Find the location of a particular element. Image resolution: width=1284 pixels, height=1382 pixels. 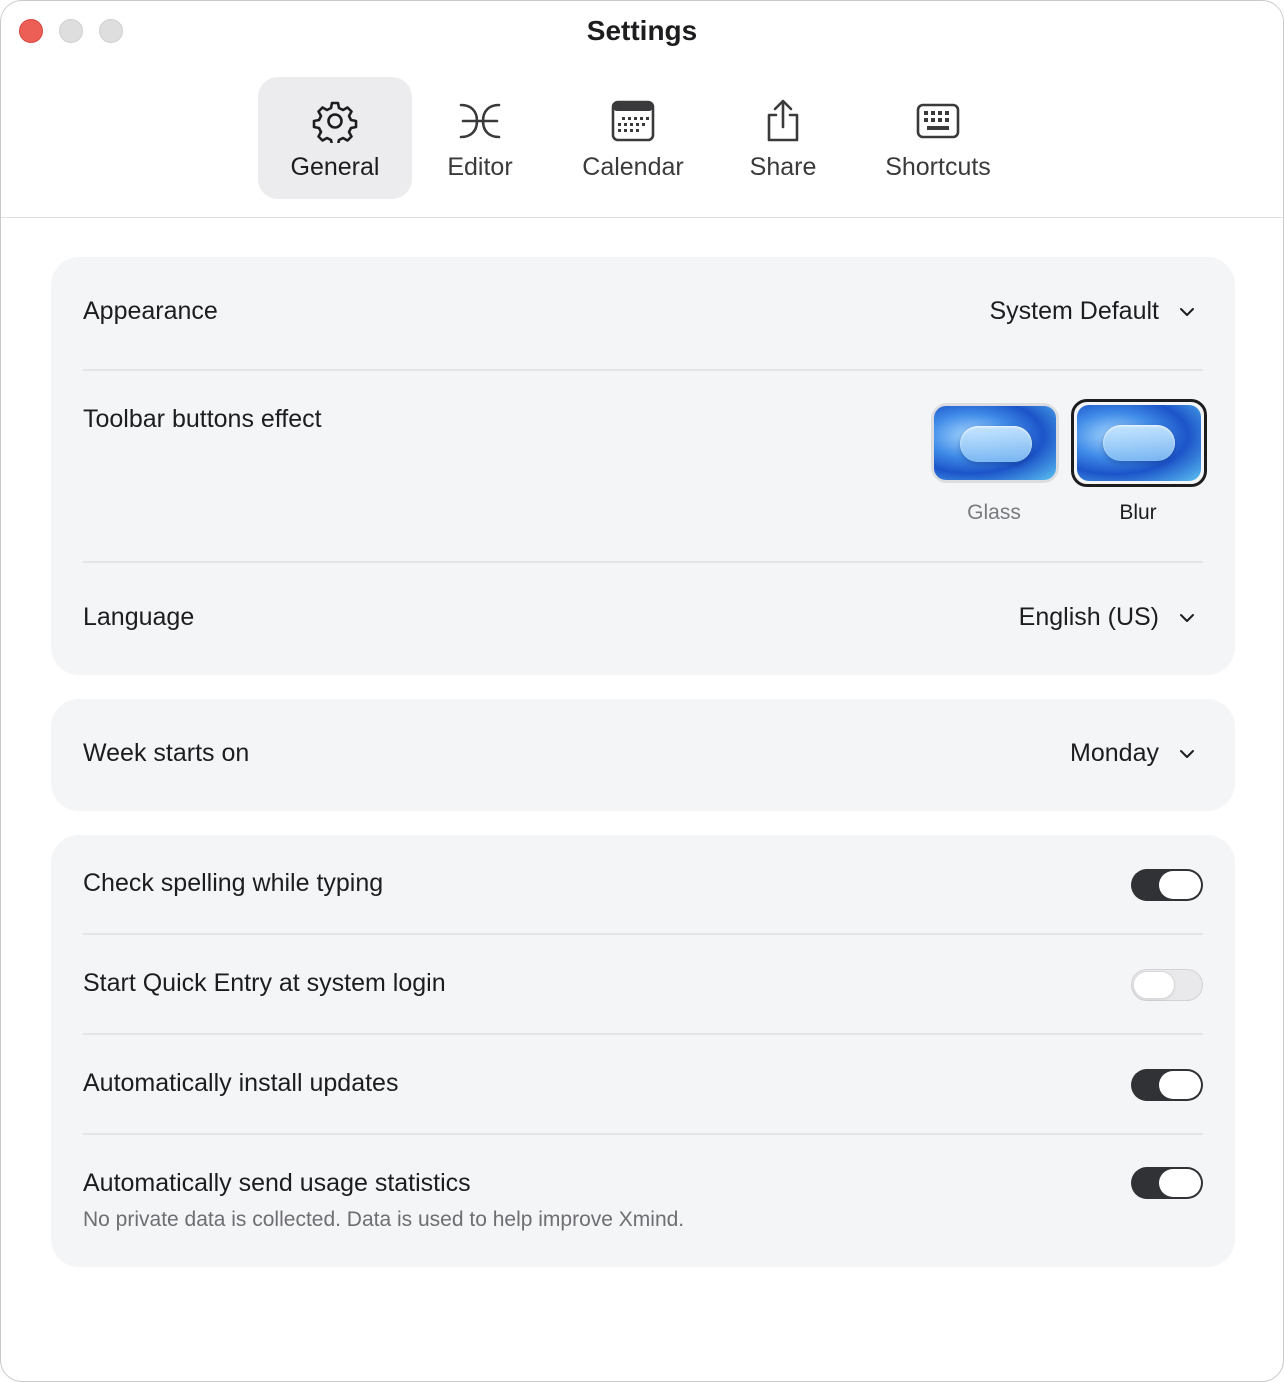

editor-icon is located at coordinates (480, 121).